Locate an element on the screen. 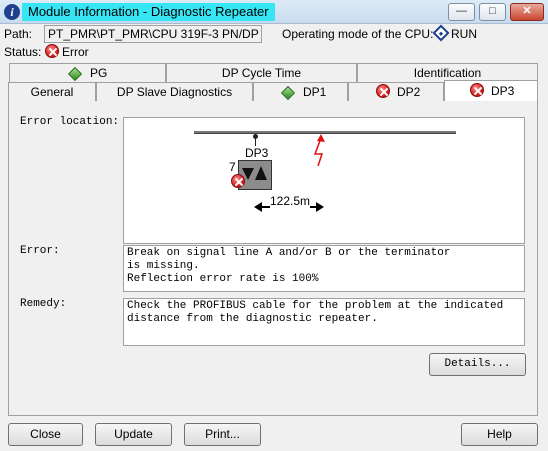  slave-number: 7 is located at coordinates (232, 167).